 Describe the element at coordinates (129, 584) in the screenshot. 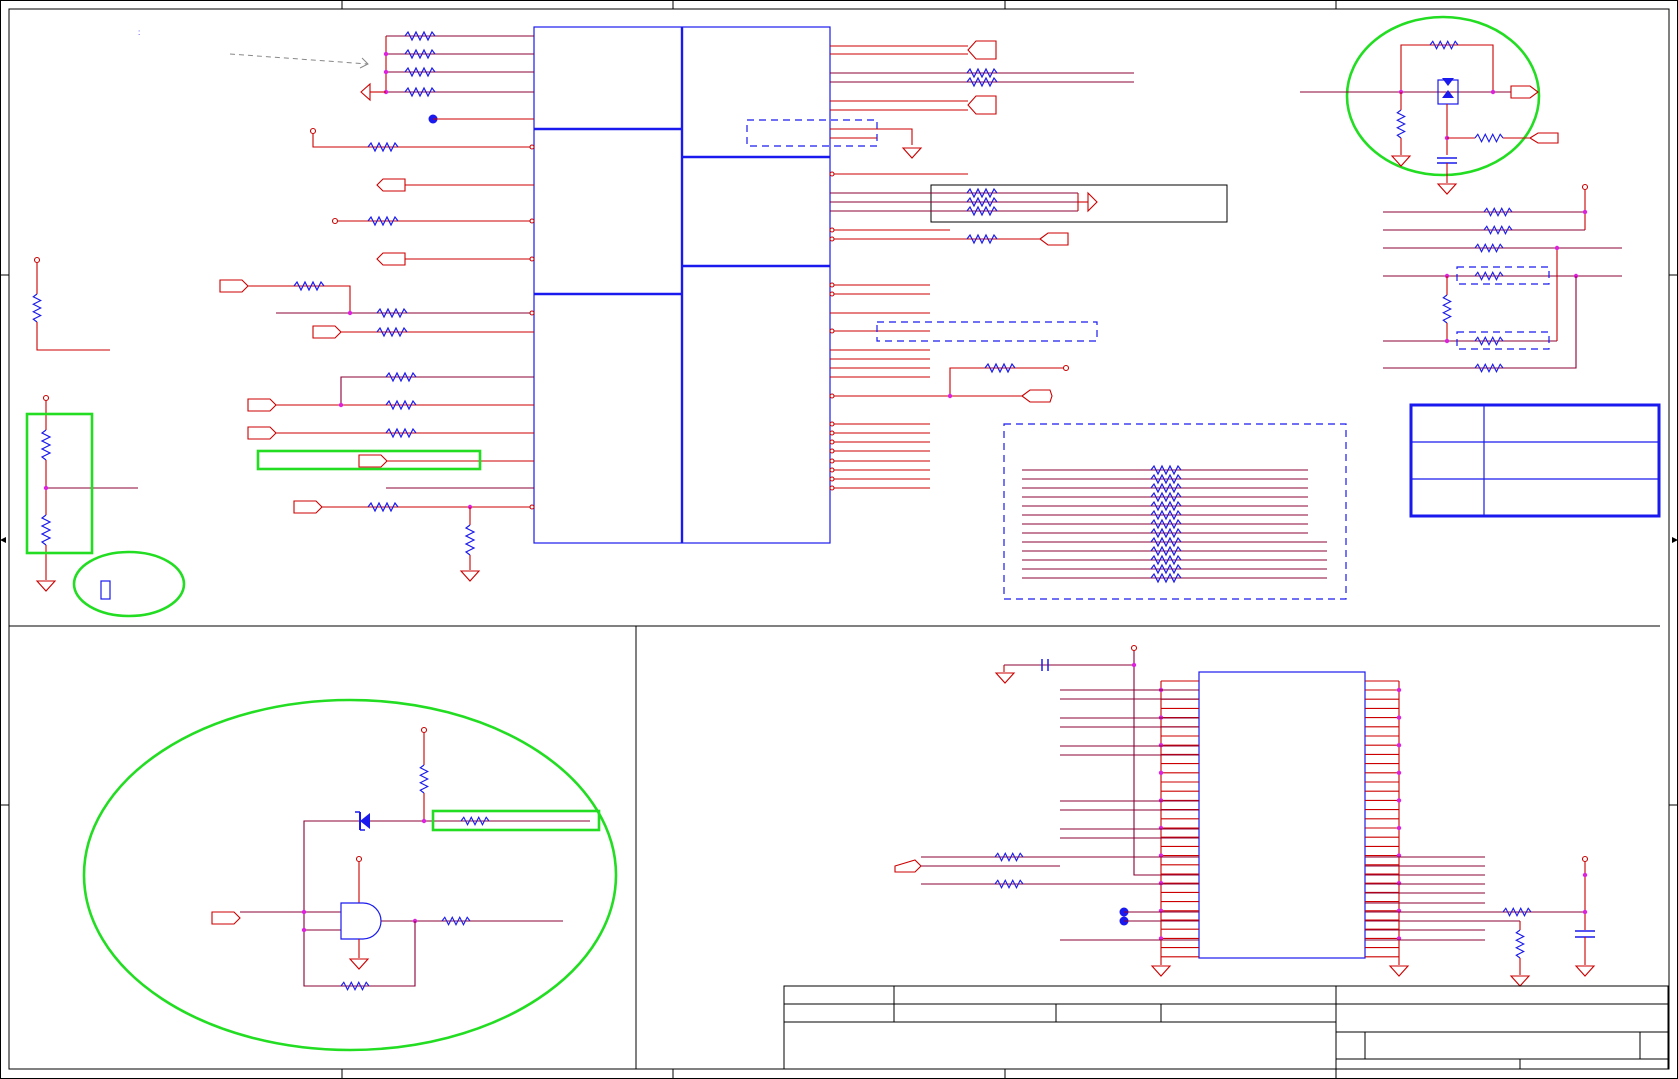

I see `highlight-ellipse-small` at that location.